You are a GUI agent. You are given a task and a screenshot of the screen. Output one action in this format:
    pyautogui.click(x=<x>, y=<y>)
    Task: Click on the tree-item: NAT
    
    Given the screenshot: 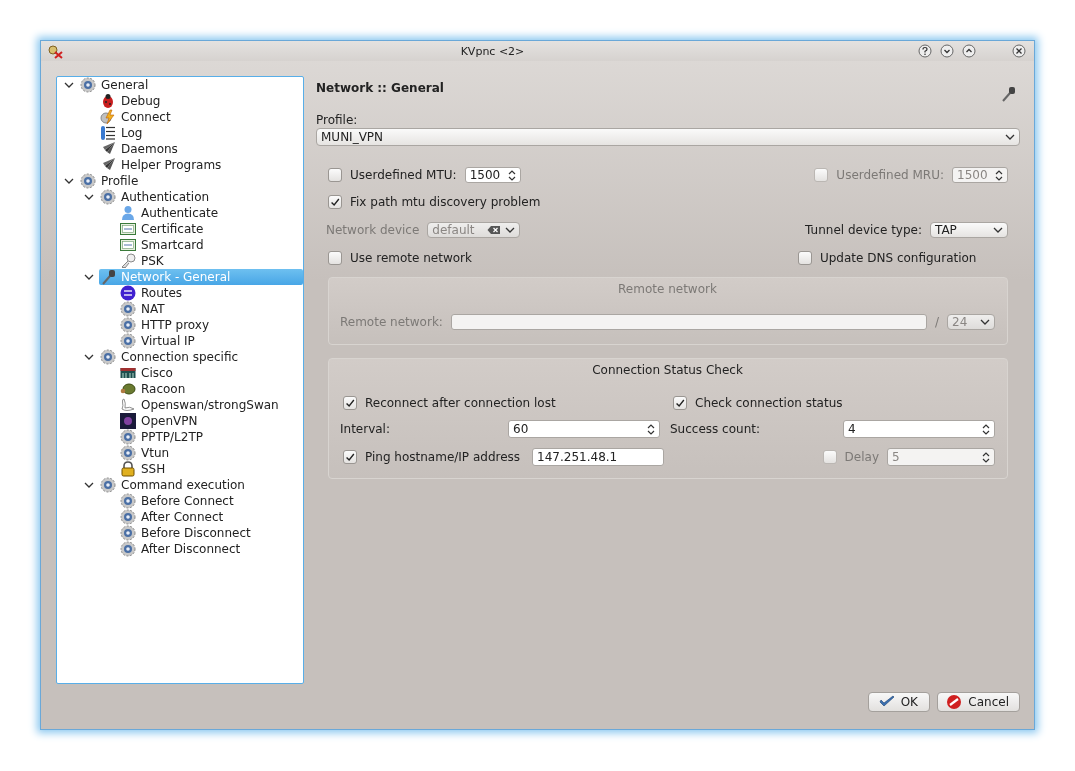 What is the action you would take?
    pyautogui.click(x=211, y=309)
    